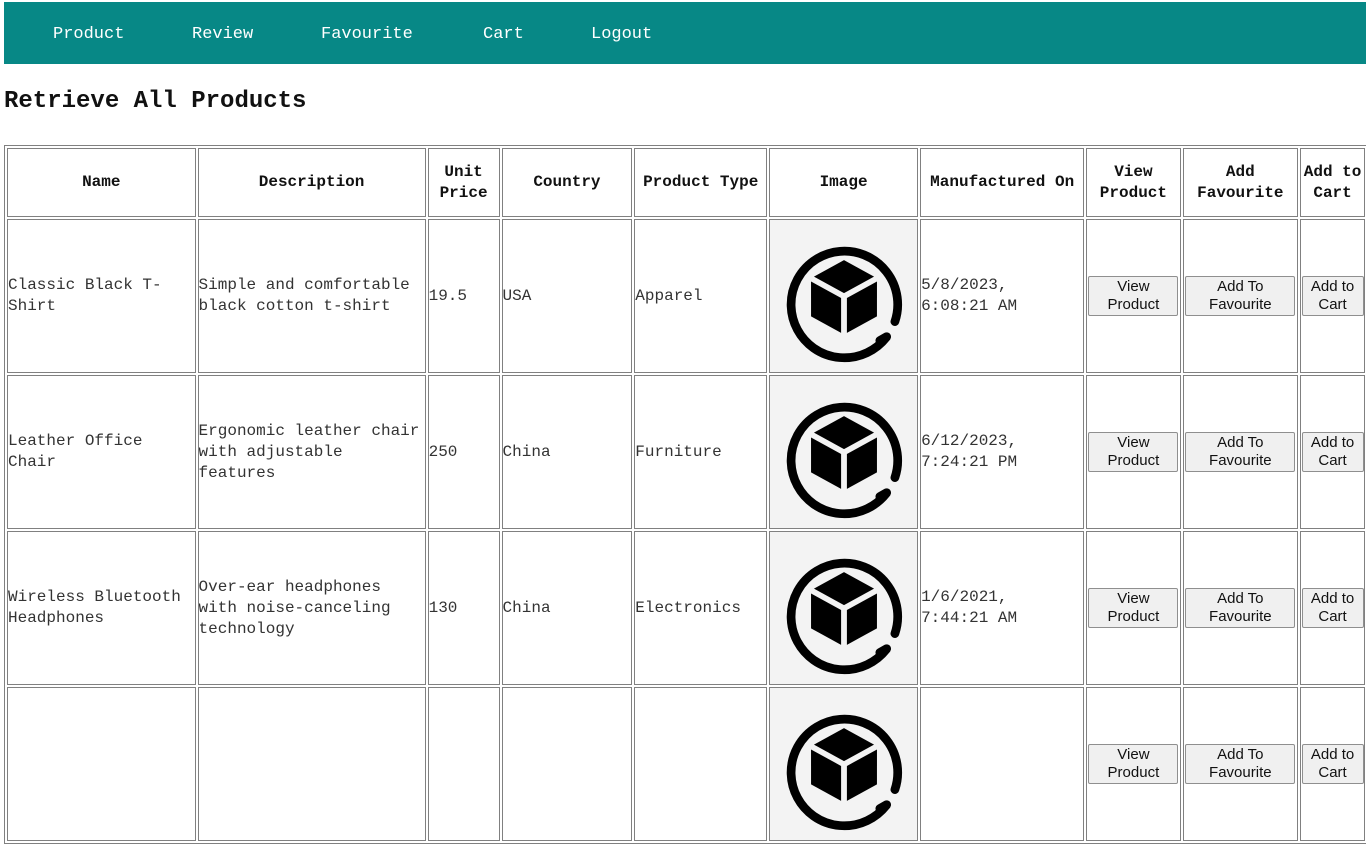 This screenshot has height=844, width=1366. I want to click on header-add-favourite: Add Favourite, so click(1240, 182).